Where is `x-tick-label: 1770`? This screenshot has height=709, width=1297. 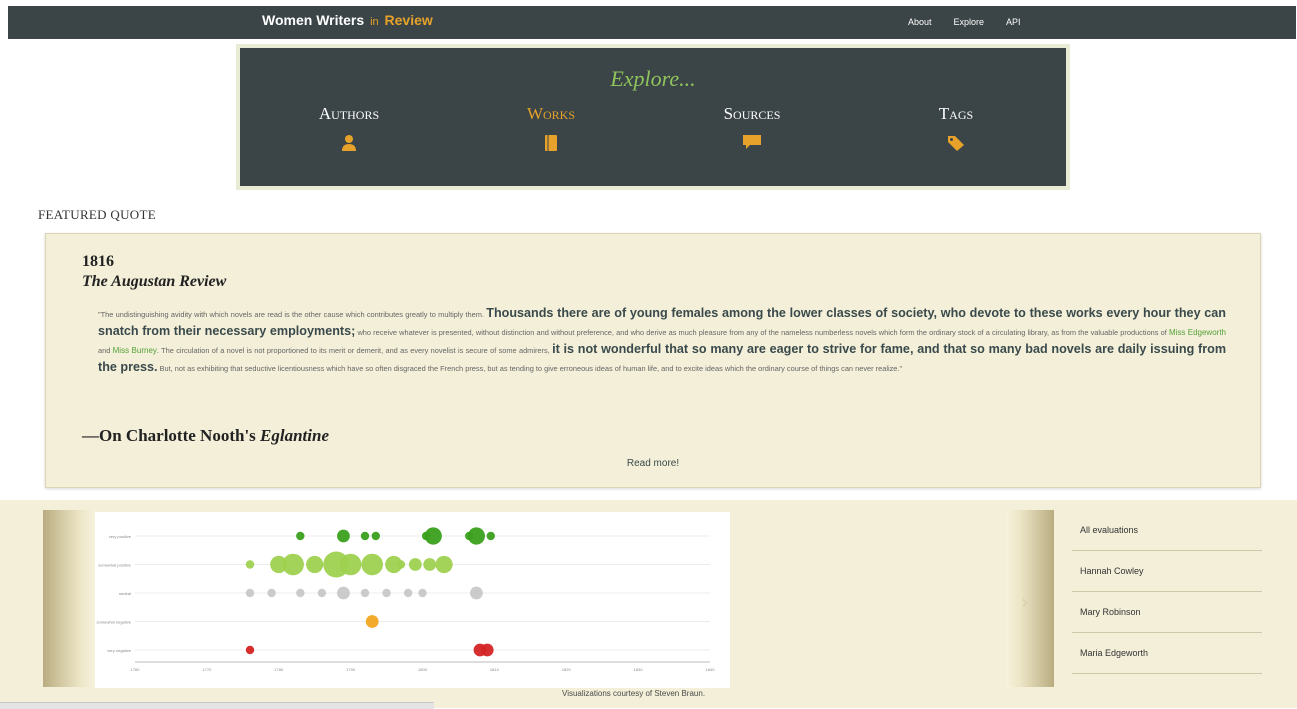 x-tick-label: 1770 is located at coordinates (207, 669).